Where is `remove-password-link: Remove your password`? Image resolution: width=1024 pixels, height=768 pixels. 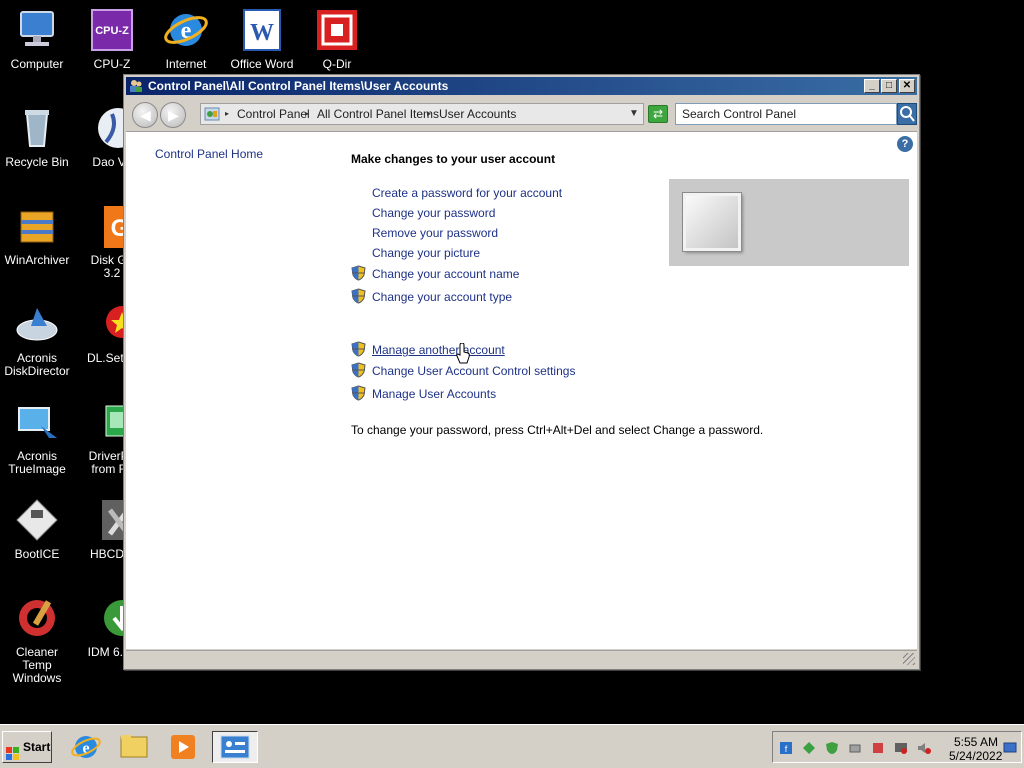 remove-password-link: Remove your password is located at coordinates (435, 233).